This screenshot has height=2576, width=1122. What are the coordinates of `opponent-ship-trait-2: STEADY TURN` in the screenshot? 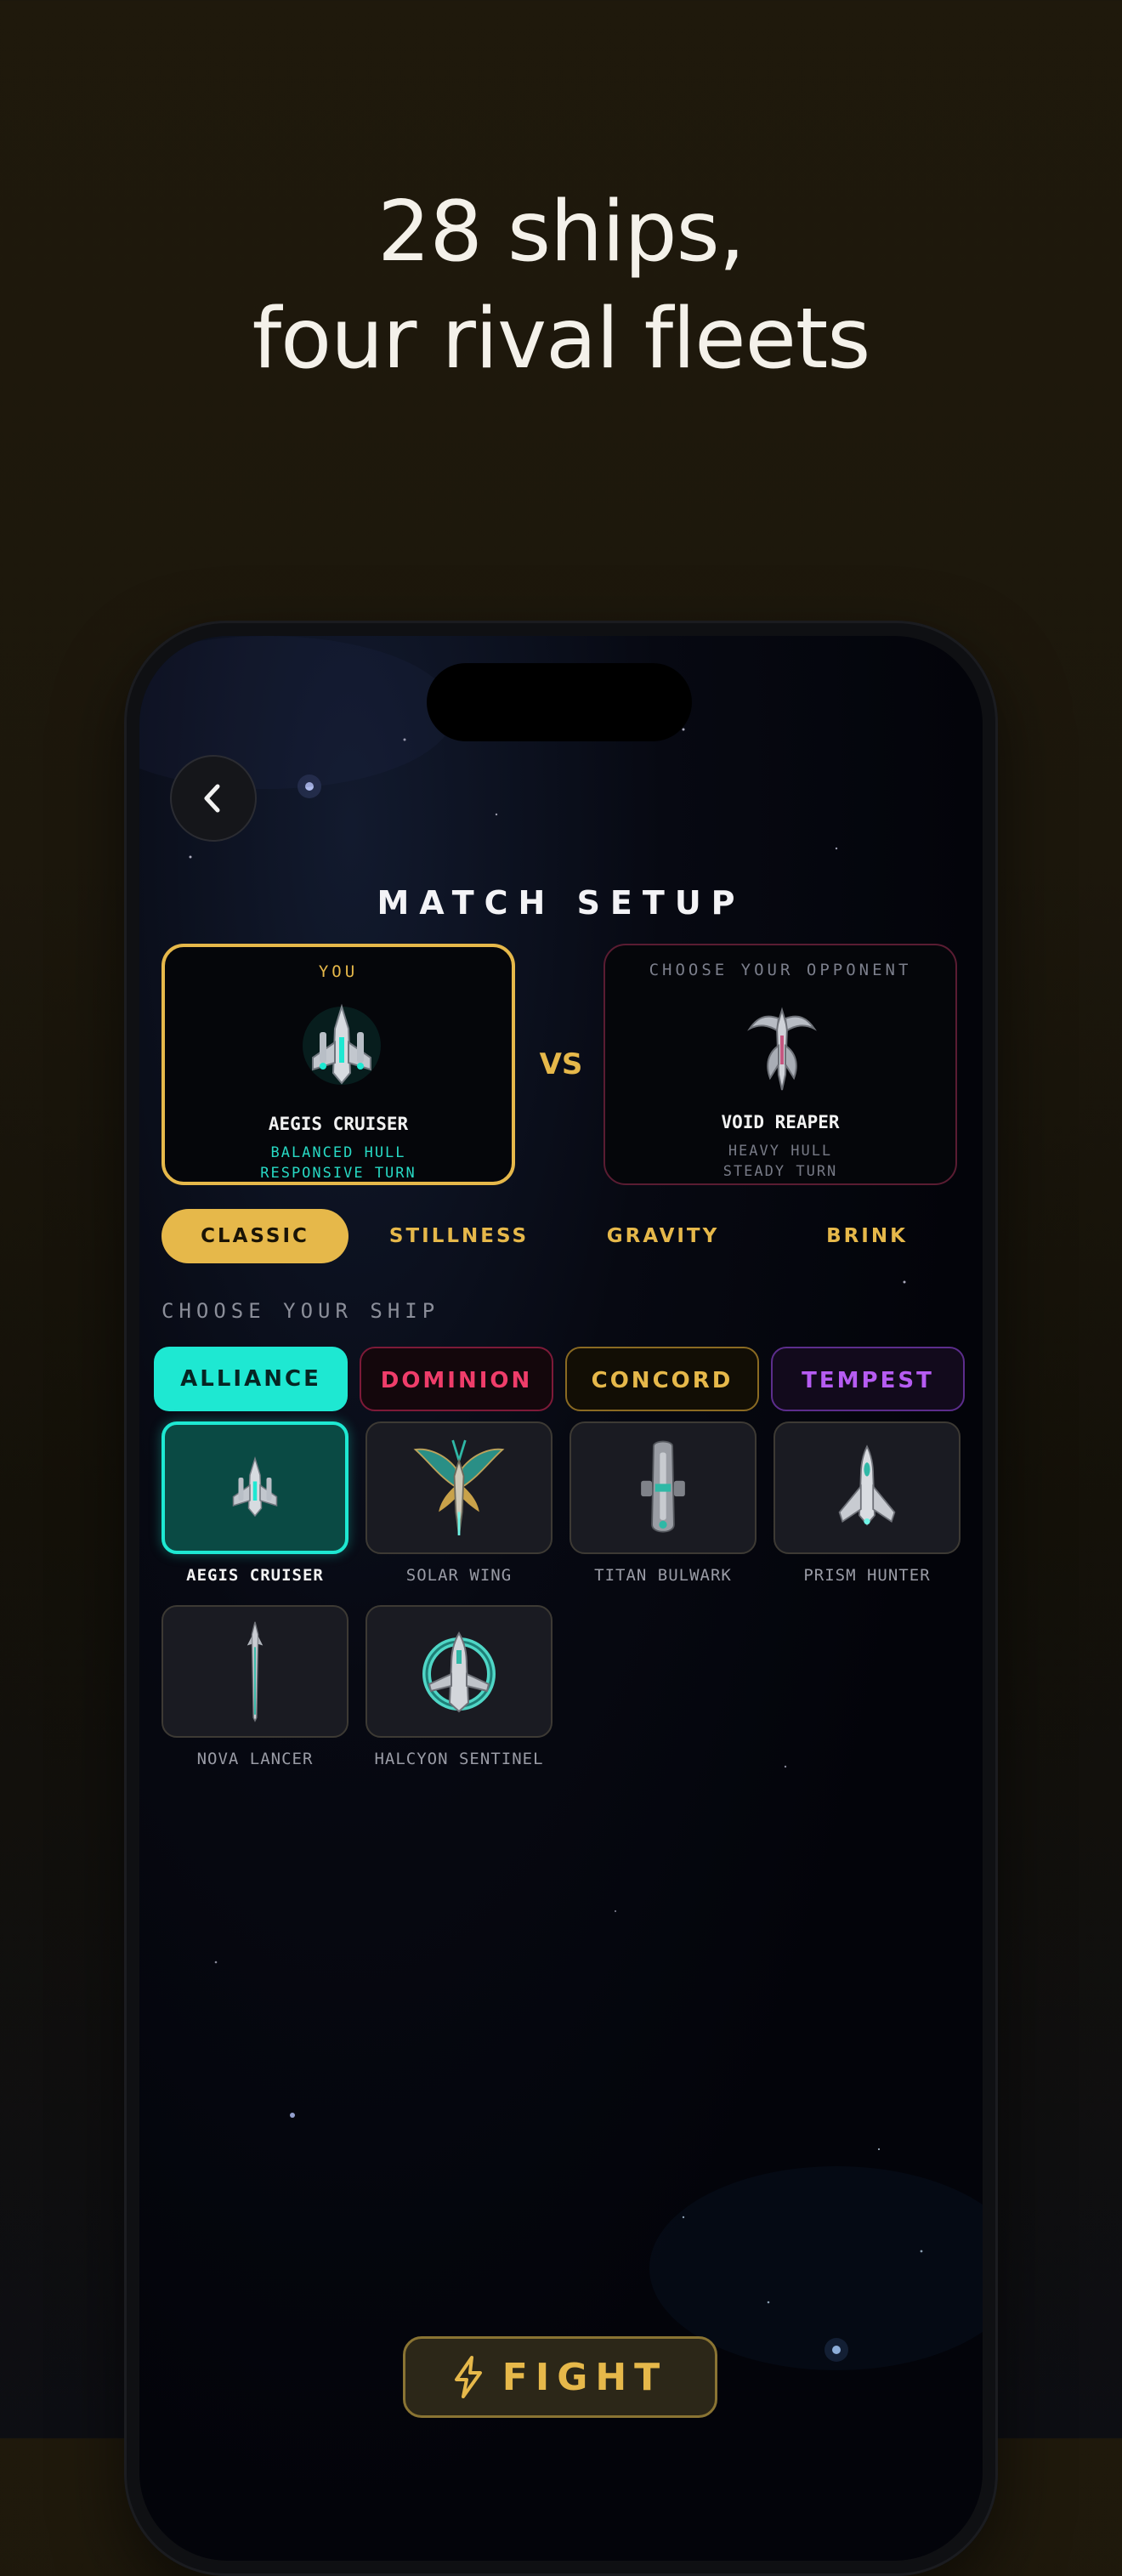 It's located at (780, 1172).